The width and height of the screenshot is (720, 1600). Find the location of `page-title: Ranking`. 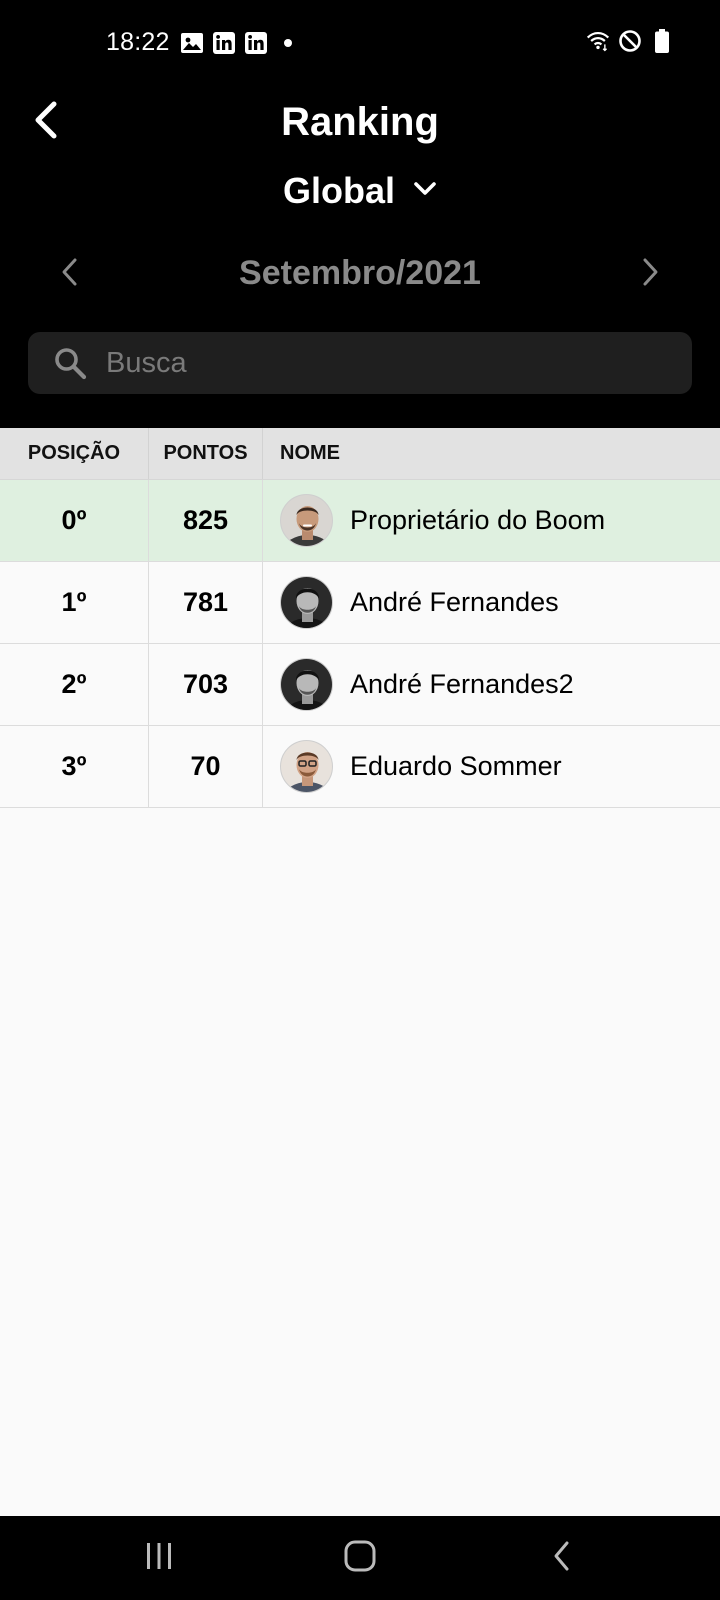

page-title: Ranking is located at coordinates (360, 122).